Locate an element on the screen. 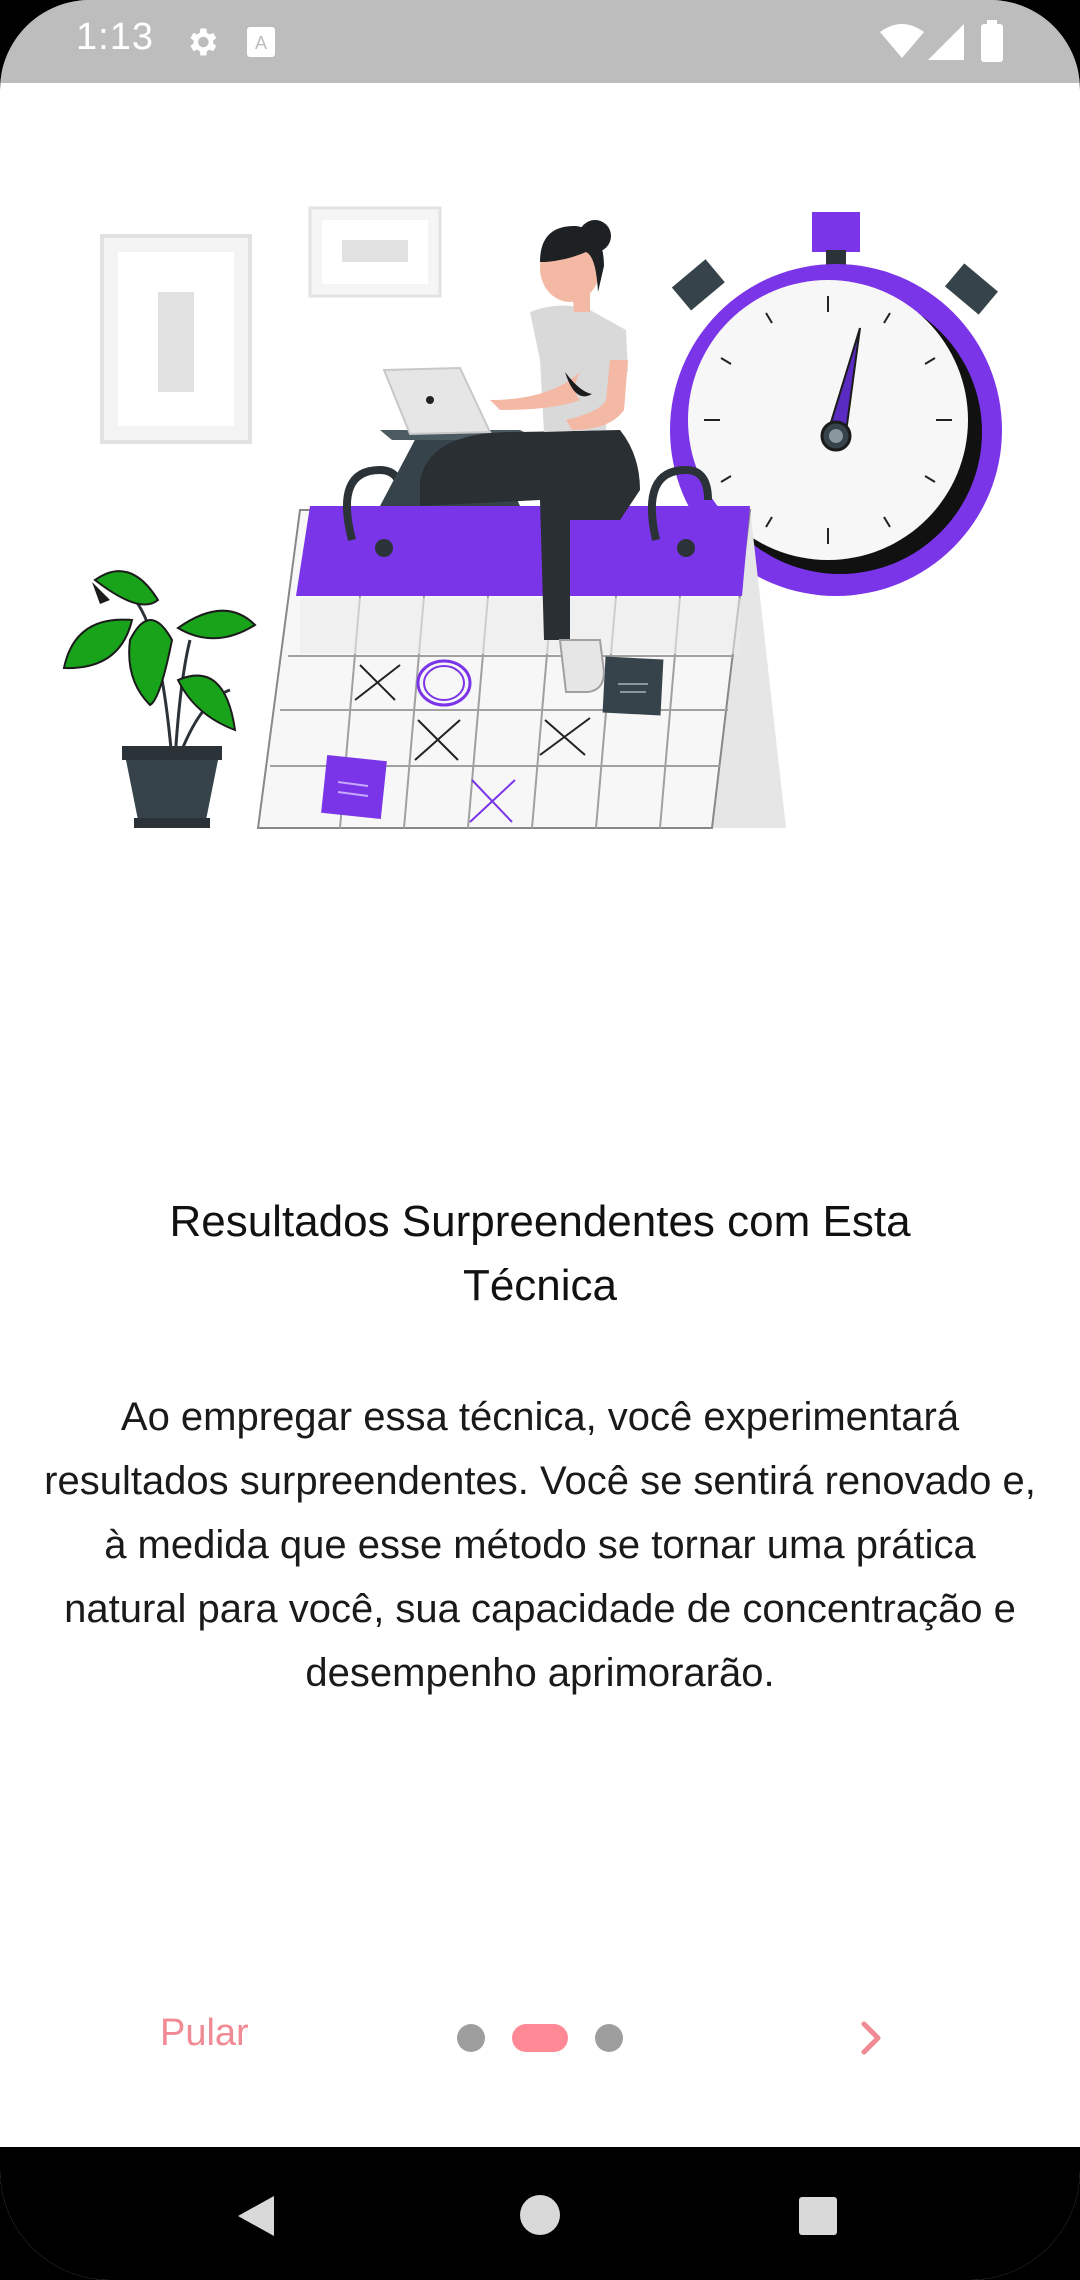  picture-frame-left is located at coordinates (176, 339).